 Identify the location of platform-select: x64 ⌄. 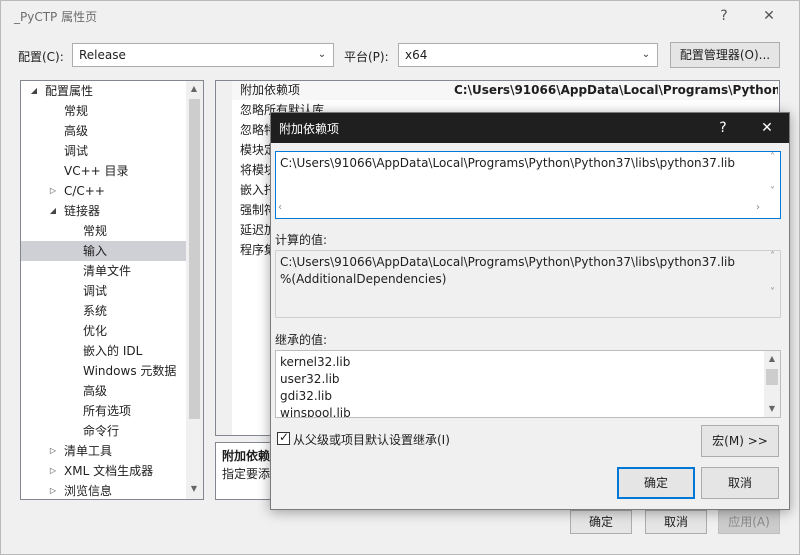
(528, 55).